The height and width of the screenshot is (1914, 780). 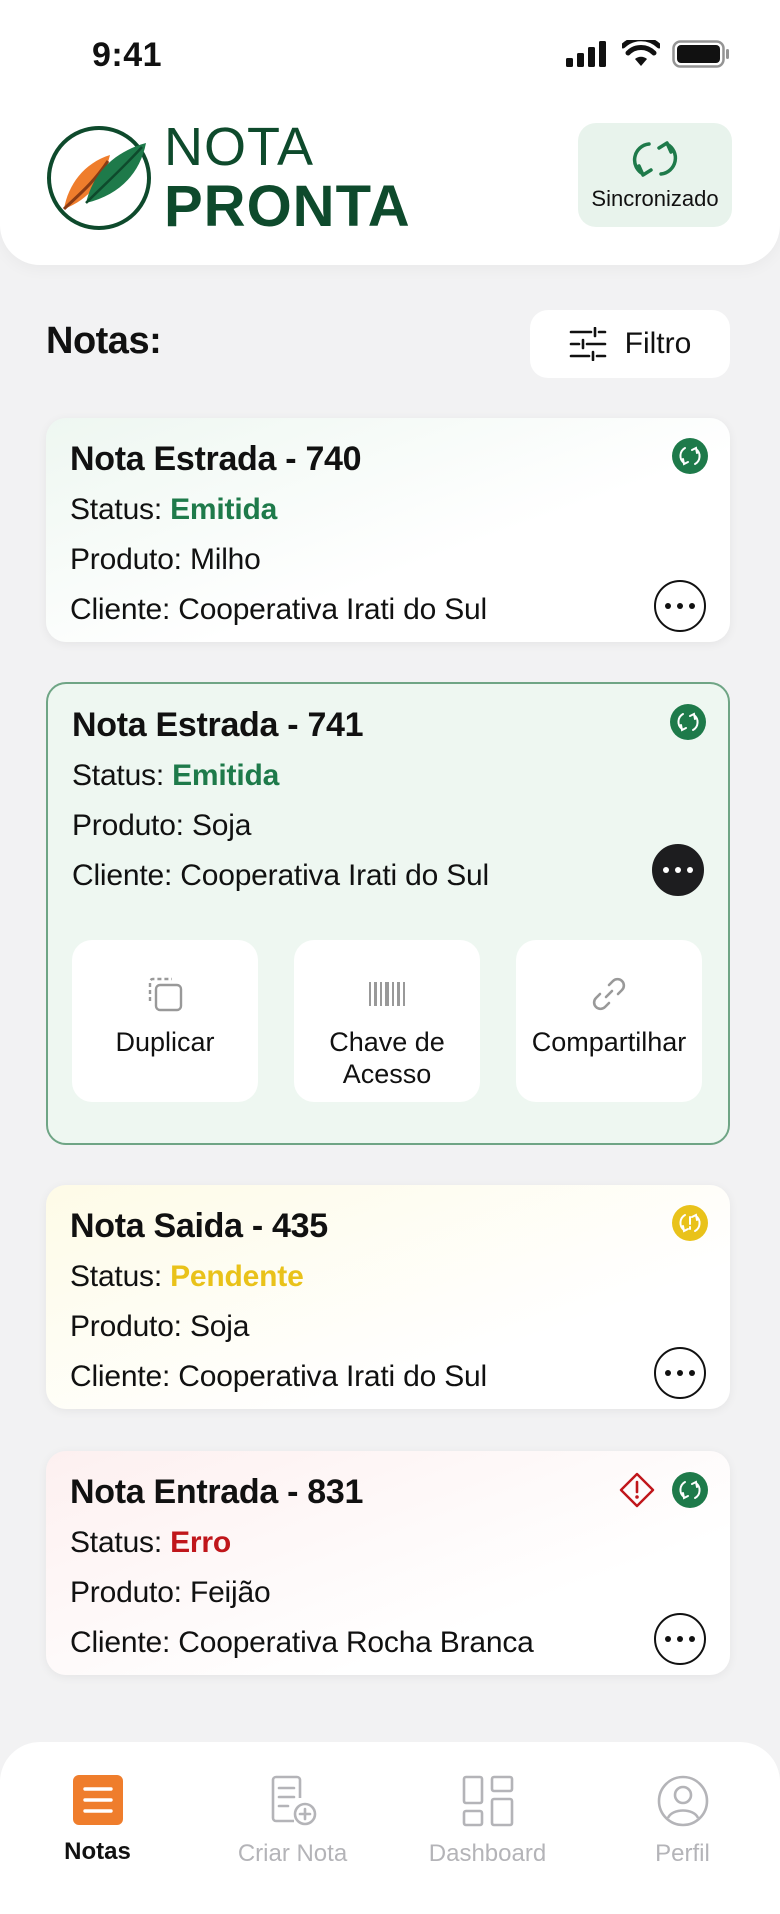 What do you see at coordinates (700, 54) in the screenshot?
I see `battery-icon` at bounding box center [700, 54].